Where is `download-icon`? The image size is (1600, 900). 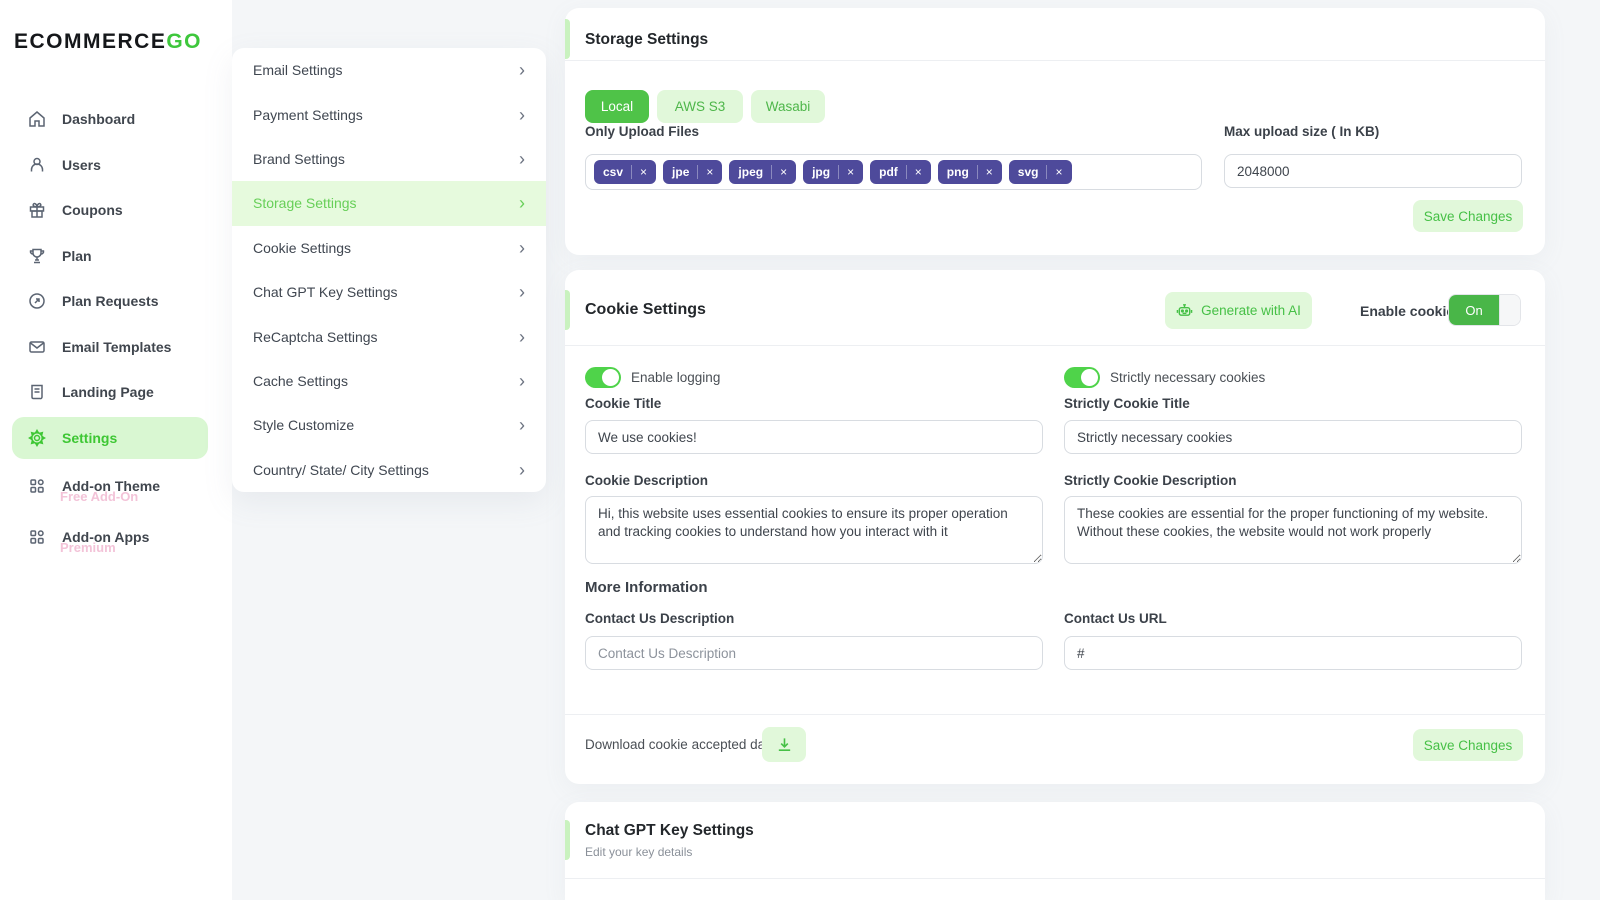
download-icon is located at coordinates (784, 744).